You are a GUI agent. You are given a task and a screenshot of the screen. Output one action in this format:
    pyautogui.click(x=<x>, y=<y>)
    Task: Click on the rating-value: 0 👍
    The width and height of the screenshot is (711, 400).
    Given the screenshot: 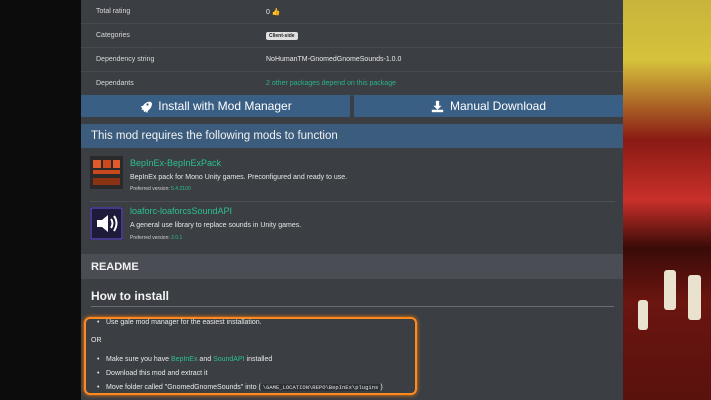 What is the action you would take?
    pyautogui.click(x=273, y=12)
    